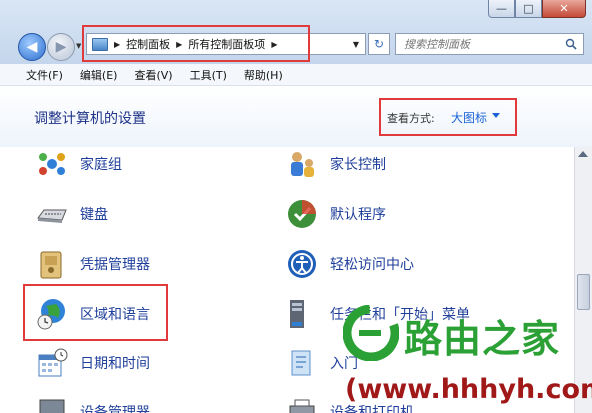  What do you see at coordinates (148, 44) in the screenshot?
I see `breadcrumb-control-panel: 控制面板` at bounding box center [148, 44].